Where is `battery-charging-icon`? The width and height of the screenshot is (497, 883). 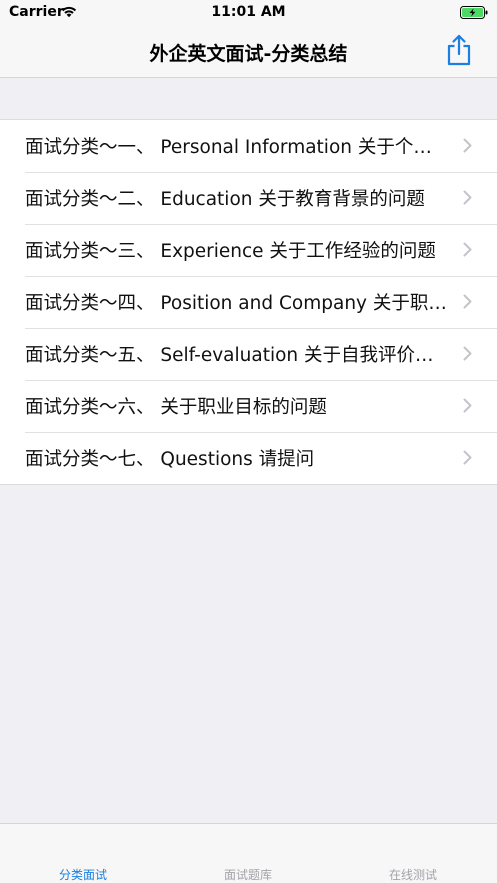 battery-charging-icon is located at coordinates (474, 12).